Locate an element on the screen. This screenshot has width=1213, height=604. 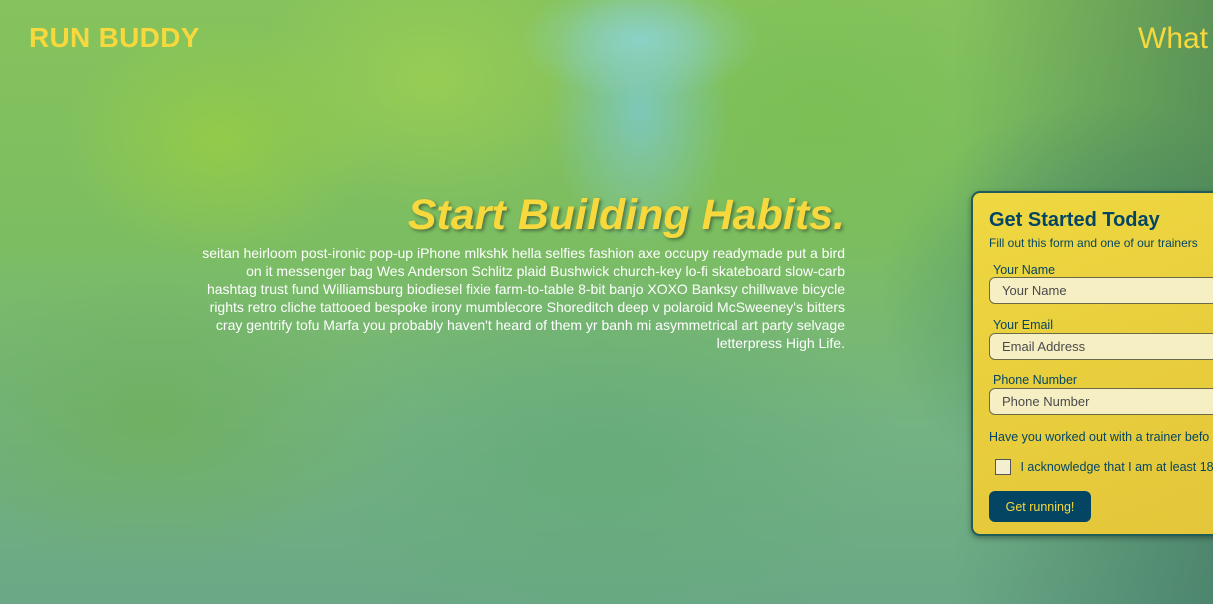
acknowledge-checkbox is located at coordinates (1003, 466).